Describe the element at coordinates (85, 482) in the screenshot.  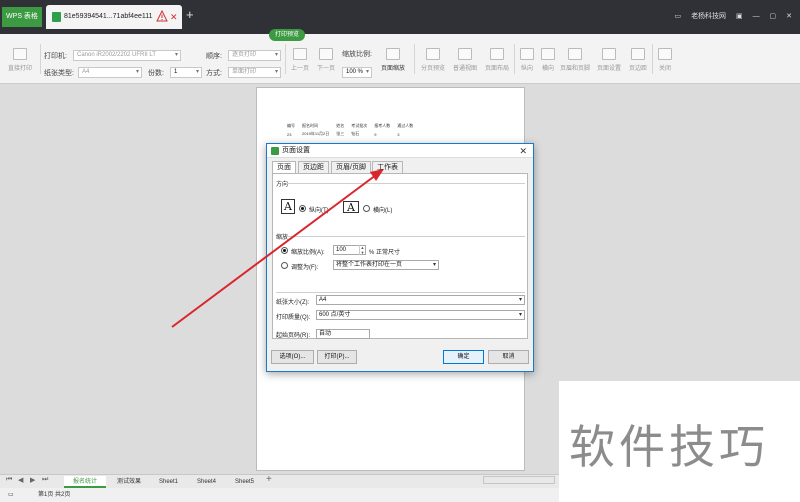
I see `sheet-tab-0: 报名统计` at that location.